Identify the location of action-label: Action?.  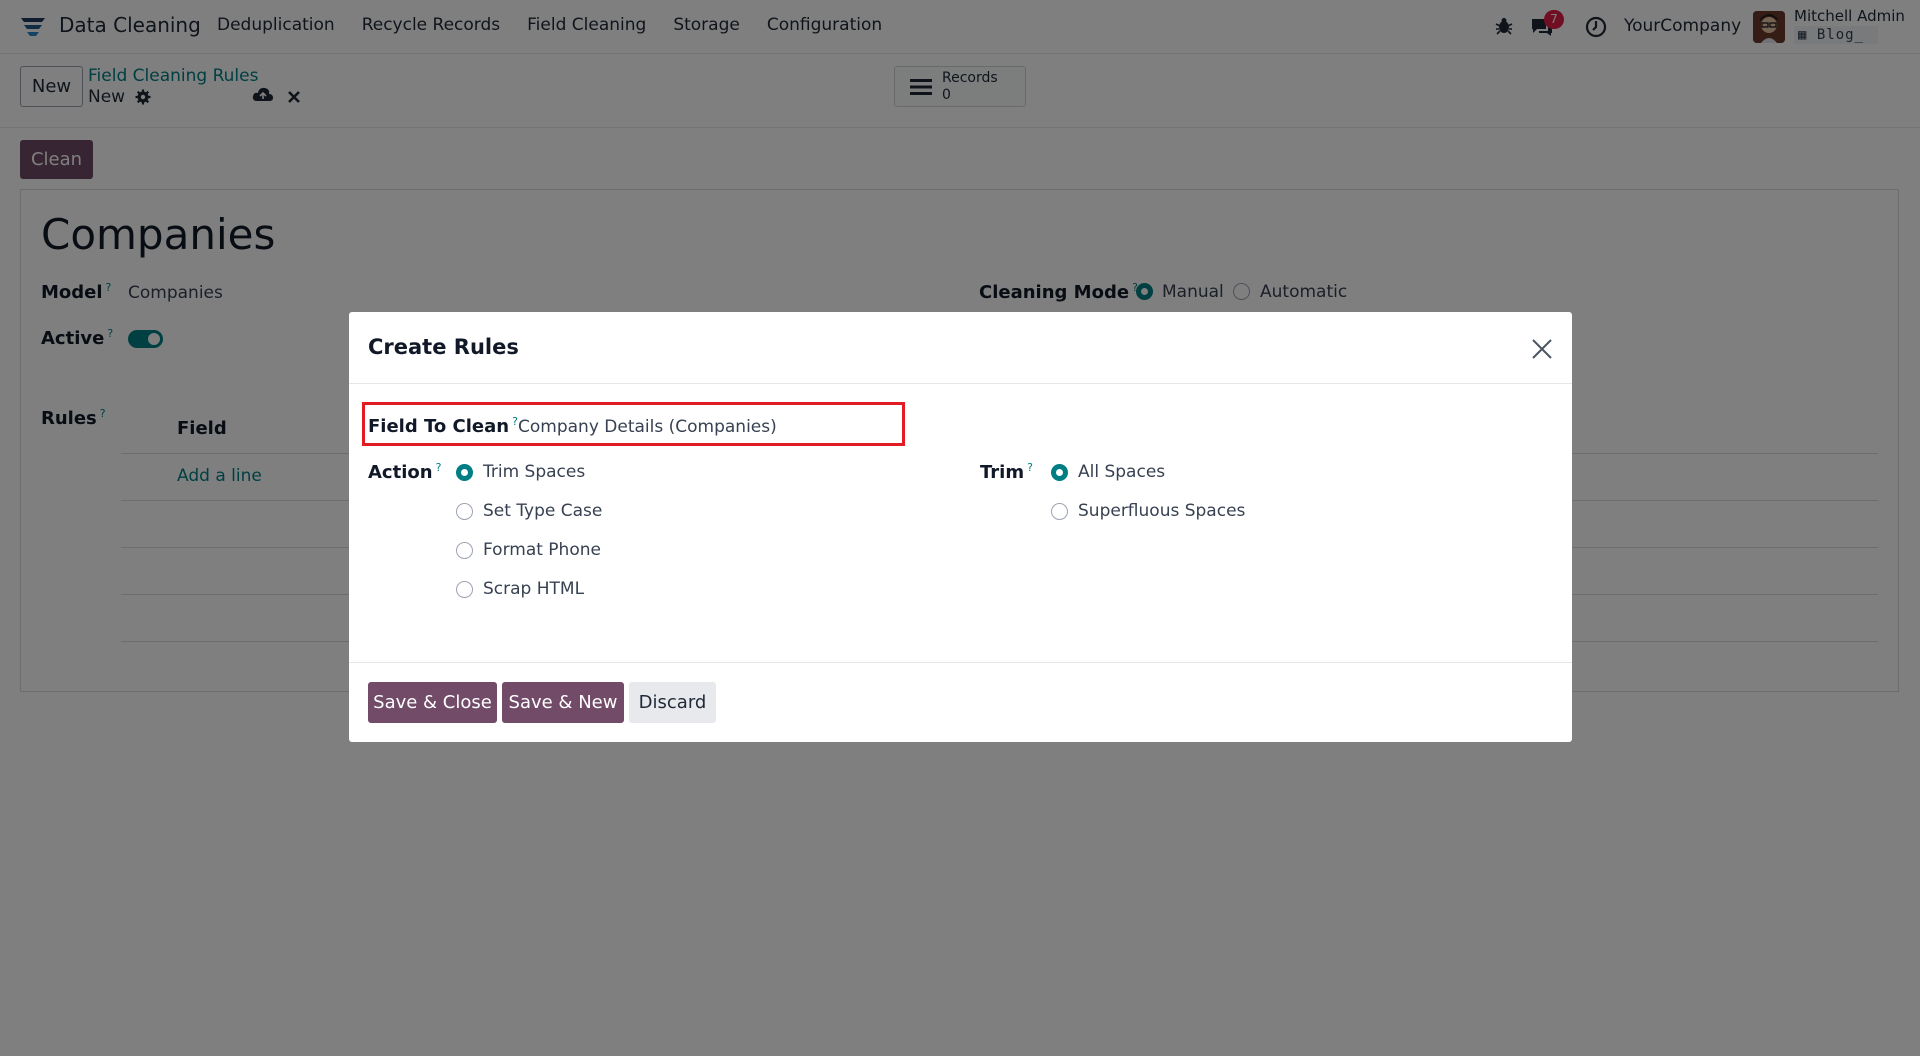
(404, 472).